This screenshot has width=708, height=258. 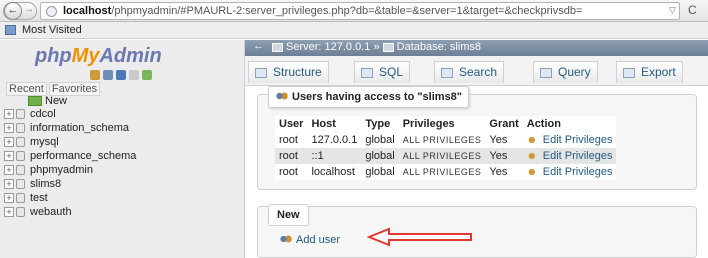 I want to click on tab-label: Export, so click(x=658, y=72).